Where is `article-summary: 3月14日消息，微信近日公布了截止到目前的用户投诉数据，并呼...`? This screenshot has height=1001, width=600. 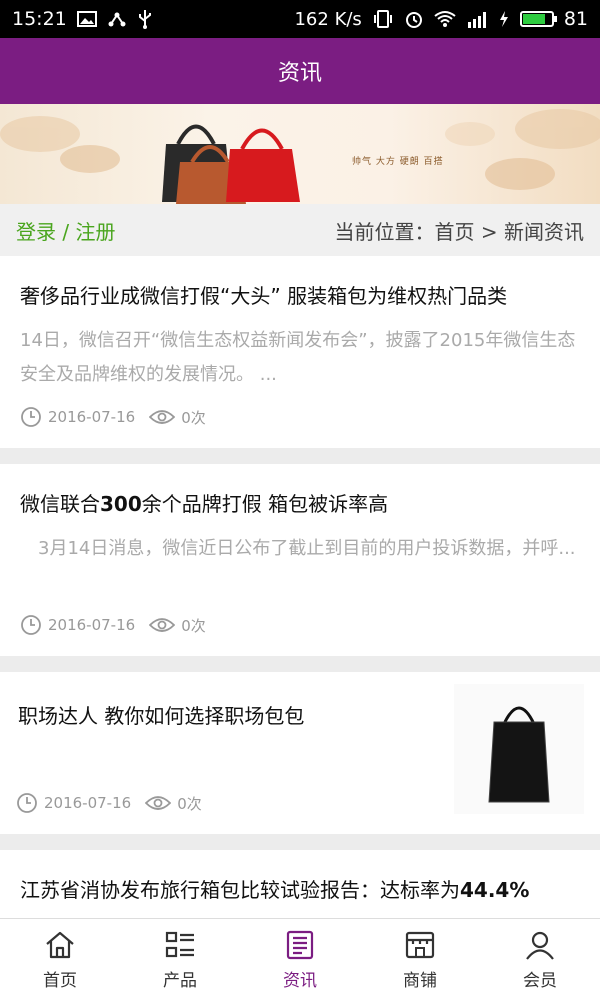 article-summary: 3月14日消息，微信近日公布了截止到目前的用户投诉数据，并呼... is located at coordinates (298, 548).